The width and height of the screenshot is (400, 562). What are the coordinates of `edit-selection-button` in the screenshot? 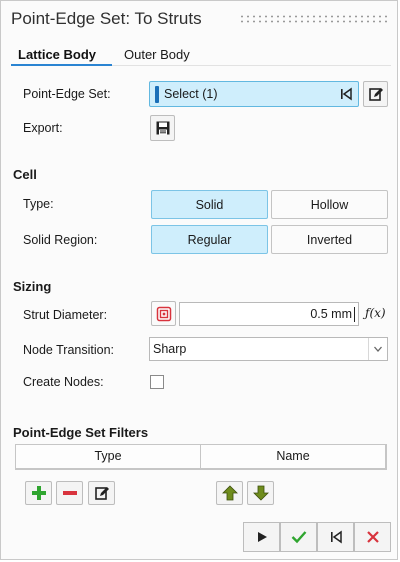 It's located at (375, 94).